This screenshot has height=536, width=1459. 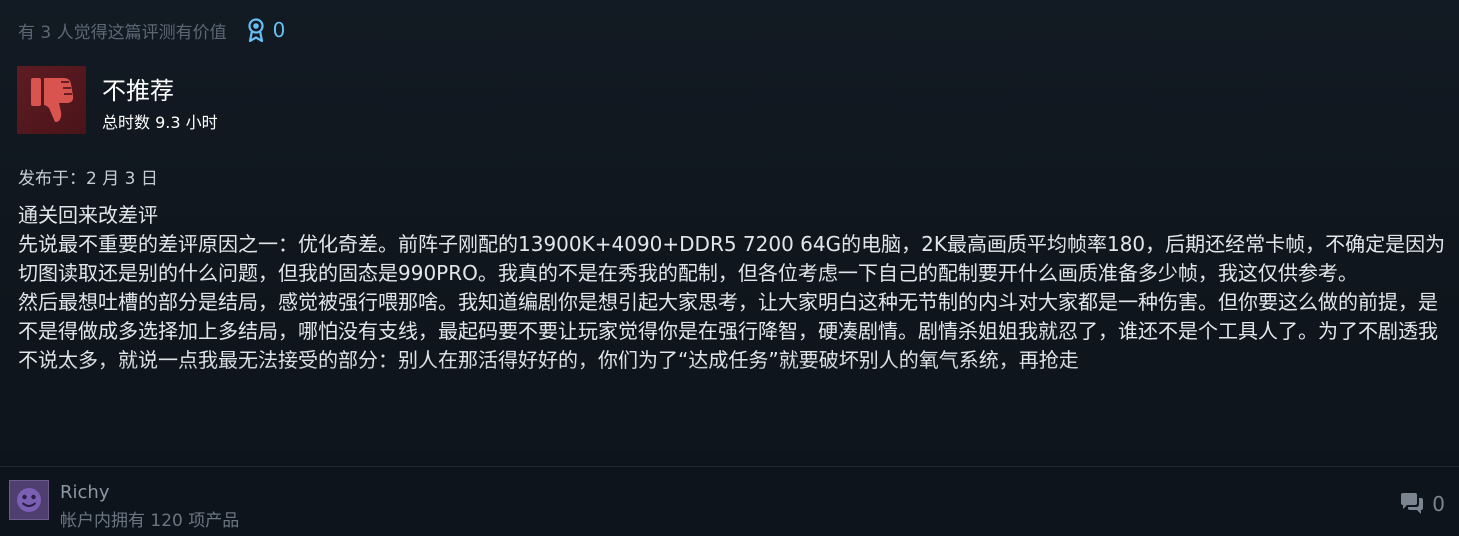 I want to click on smiley-avatar-icon, so click(x=29, y=500).